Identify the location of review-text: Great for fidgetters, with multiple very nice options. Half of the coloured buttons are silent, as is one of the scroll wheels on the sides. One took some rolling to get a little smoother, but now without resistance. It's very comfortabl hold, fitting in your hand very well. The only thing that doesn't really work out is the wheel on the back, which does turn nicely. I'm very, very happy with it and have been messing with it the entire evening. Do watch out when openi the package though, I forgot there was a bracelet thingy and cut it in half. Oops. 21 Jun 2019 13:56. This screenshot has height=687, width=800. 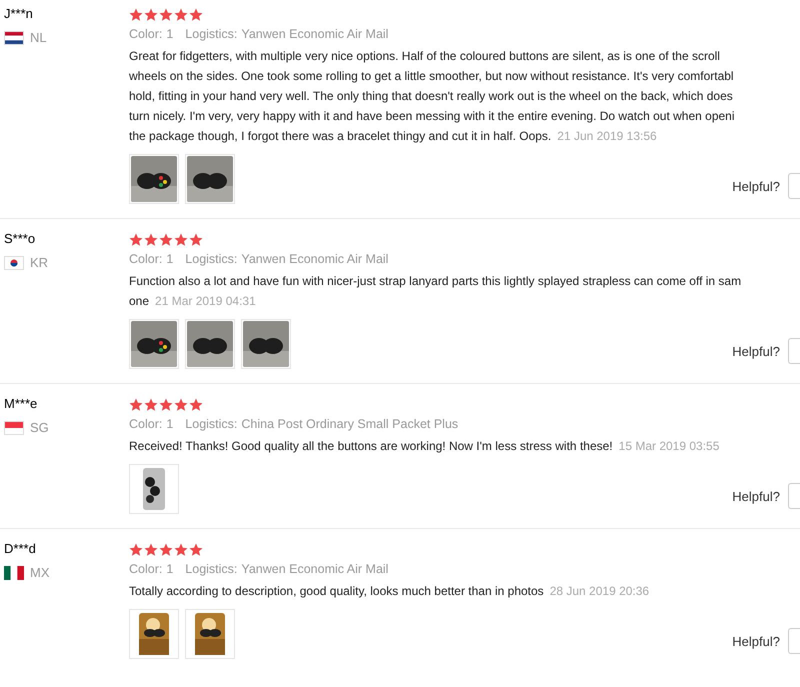
(432, 96).